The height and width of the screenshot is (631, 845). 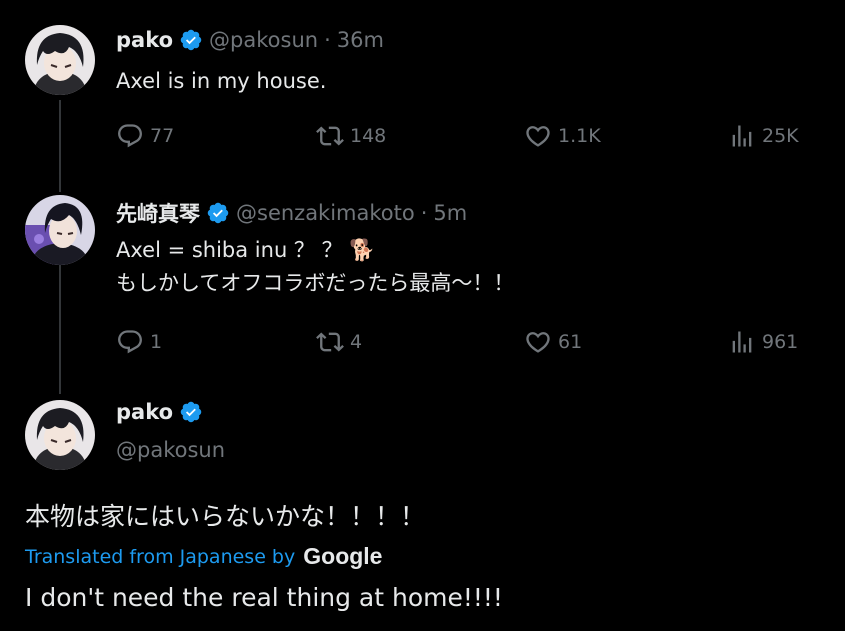 What do you see at coordinates (553, 342) in the screenshot?
I see `like-button: 61` at bounding box center [553, 342].